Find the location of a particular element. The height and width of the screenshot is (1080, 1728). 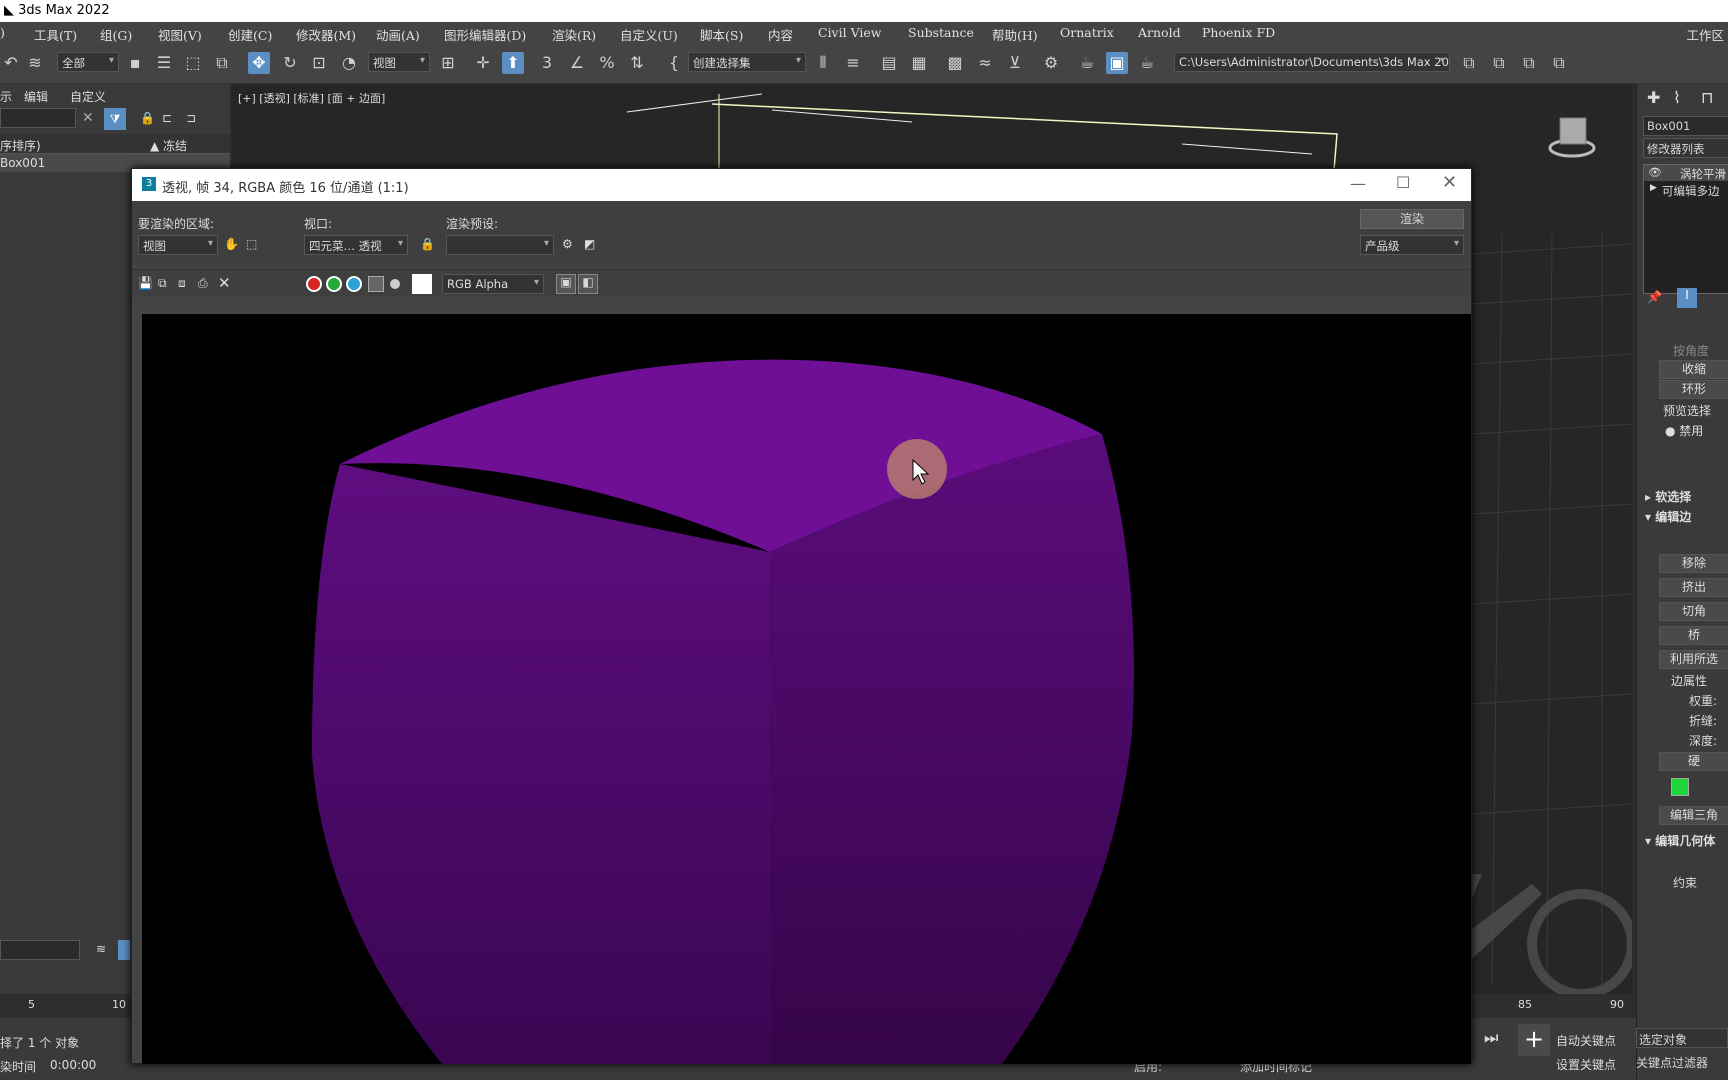

background-swatch is located at coordinates (422, 284).